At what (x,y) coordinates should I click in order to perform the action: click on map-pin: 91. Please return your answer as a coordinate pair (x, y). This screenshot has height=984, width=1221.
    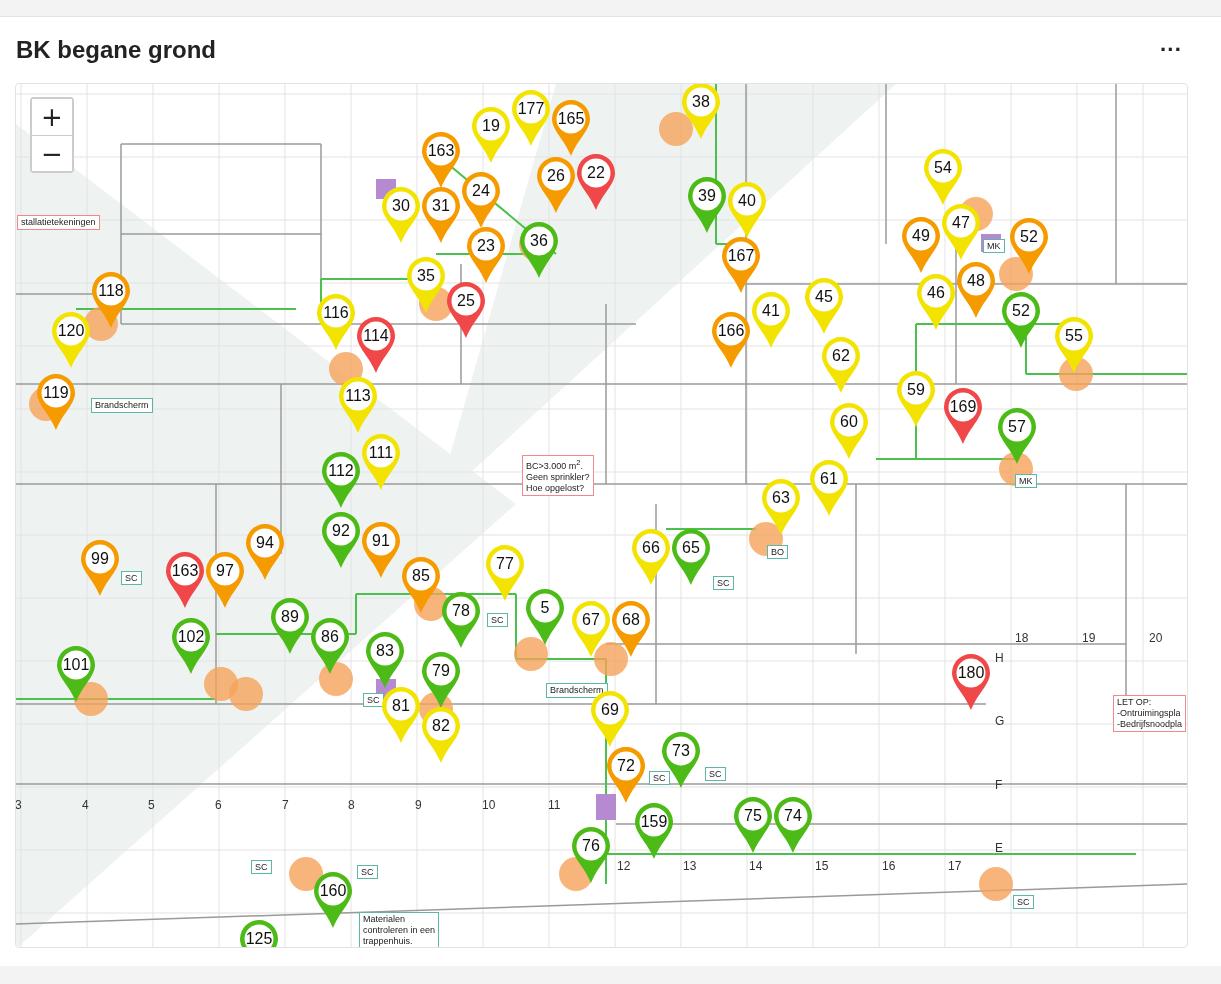
    Looking at the image, I should click on (381, 550).